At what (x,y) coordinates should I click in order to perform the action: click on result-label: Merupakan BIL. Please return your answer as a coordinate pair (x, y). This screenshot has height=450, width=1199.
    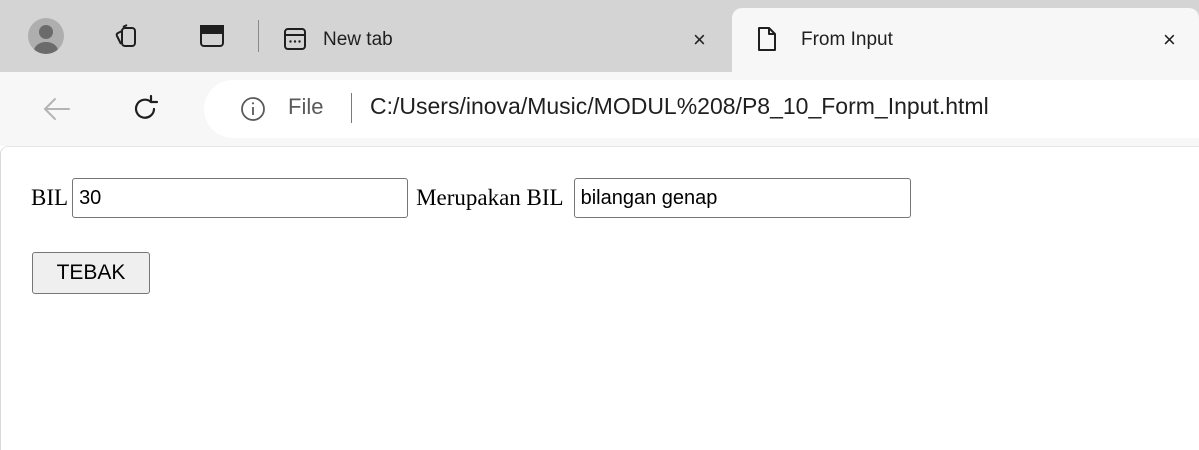
    Looking at the image, I should click on (490, 197).